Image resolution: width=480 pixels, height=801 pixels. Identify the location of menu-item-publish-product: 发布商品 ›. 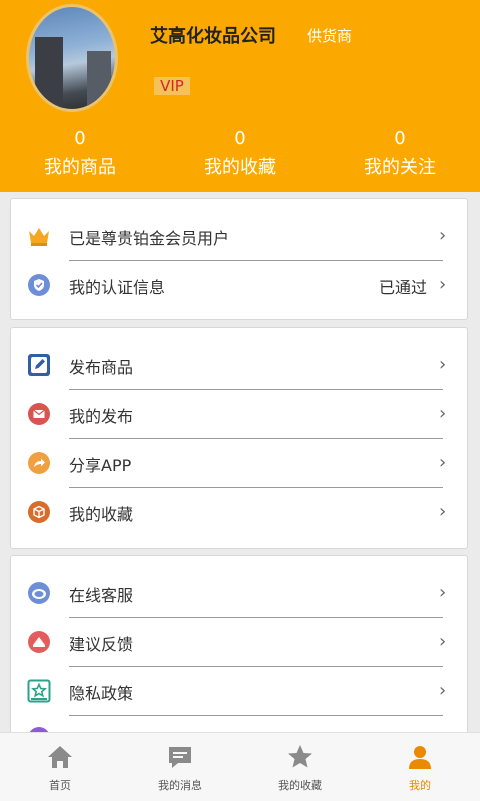
(240, 364).